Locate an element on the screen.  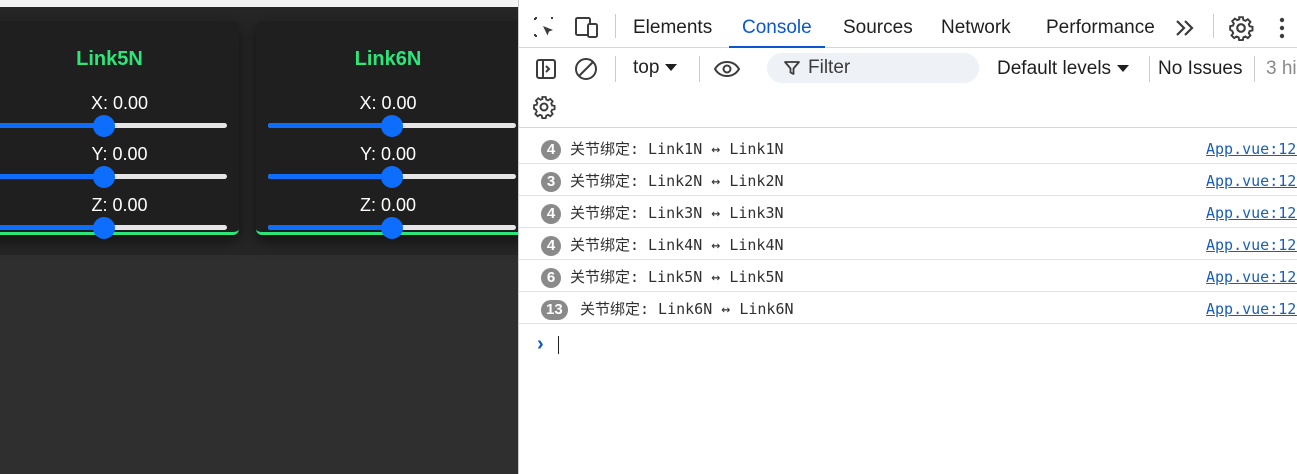
joint-card-title: Link6N is located at coordinates (388, 59).